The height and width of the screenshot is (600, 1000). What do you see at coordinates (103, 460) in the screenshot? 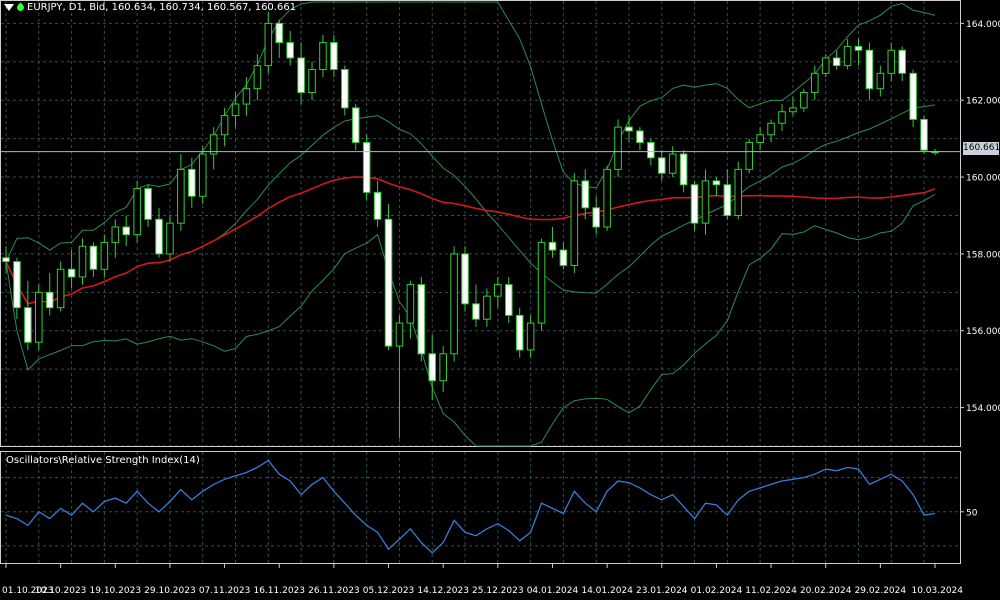
I see `indicator-title: Oscillators\Relative Strength Index(14)` at bounding box center [103, 460].